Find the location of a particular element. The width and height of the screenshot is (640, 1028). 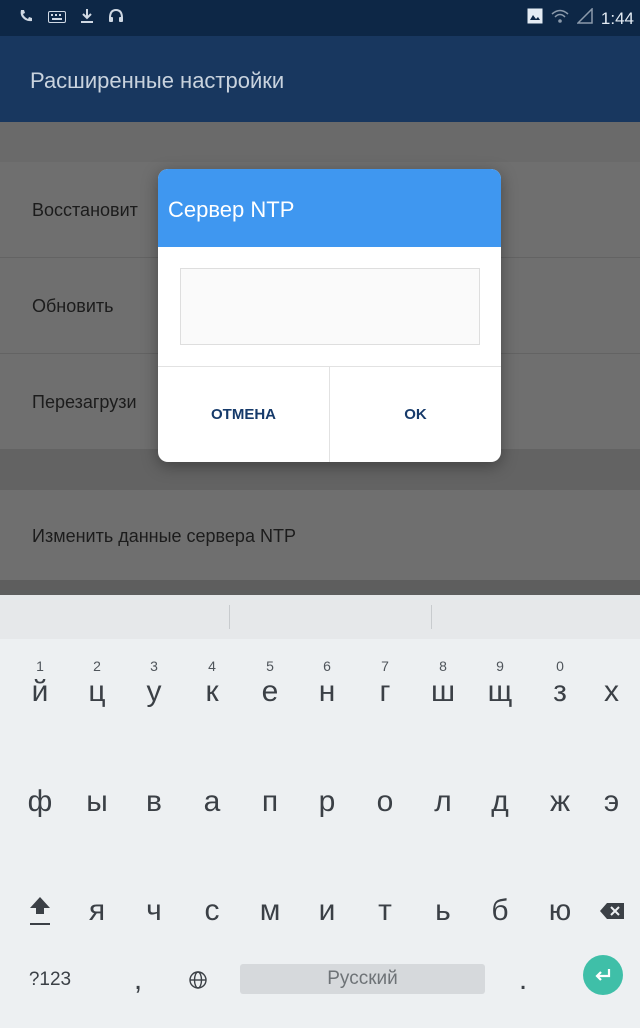

key-label: х is located at coordinates (611, 691).